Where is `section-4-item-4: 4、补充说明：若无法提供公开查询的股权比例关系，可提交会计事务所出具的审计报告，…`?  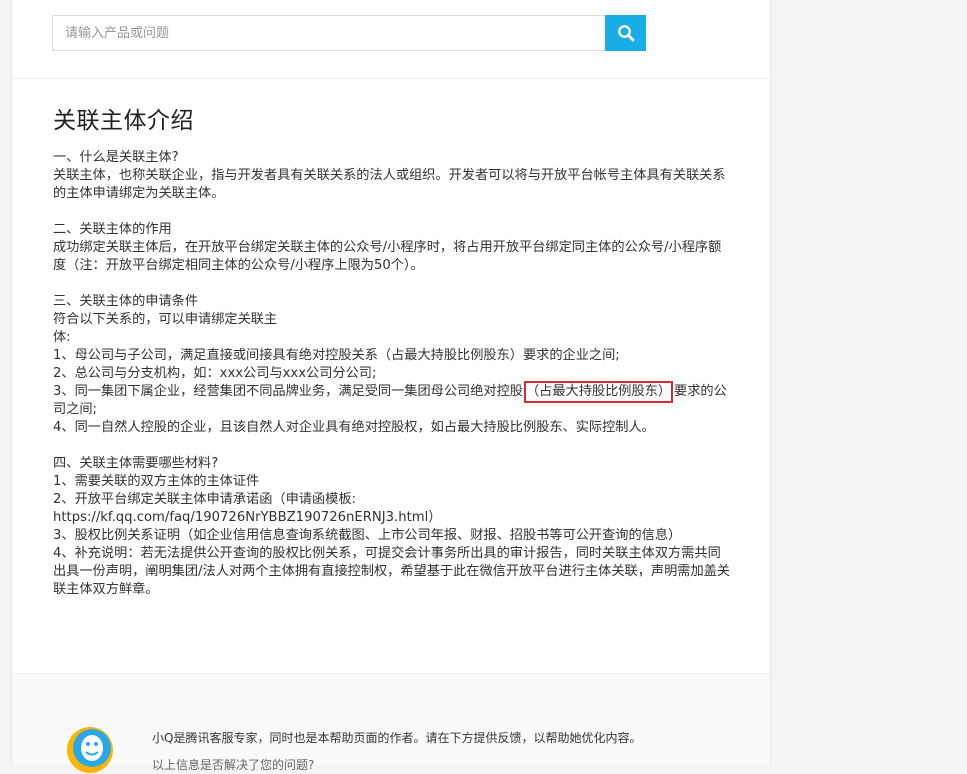 section-4-item-4: 4、补充说明：若无法提供公开查询的股权比例关系，可提交会计事务所出具的审计报告，… is located at coordinates (392, 571).